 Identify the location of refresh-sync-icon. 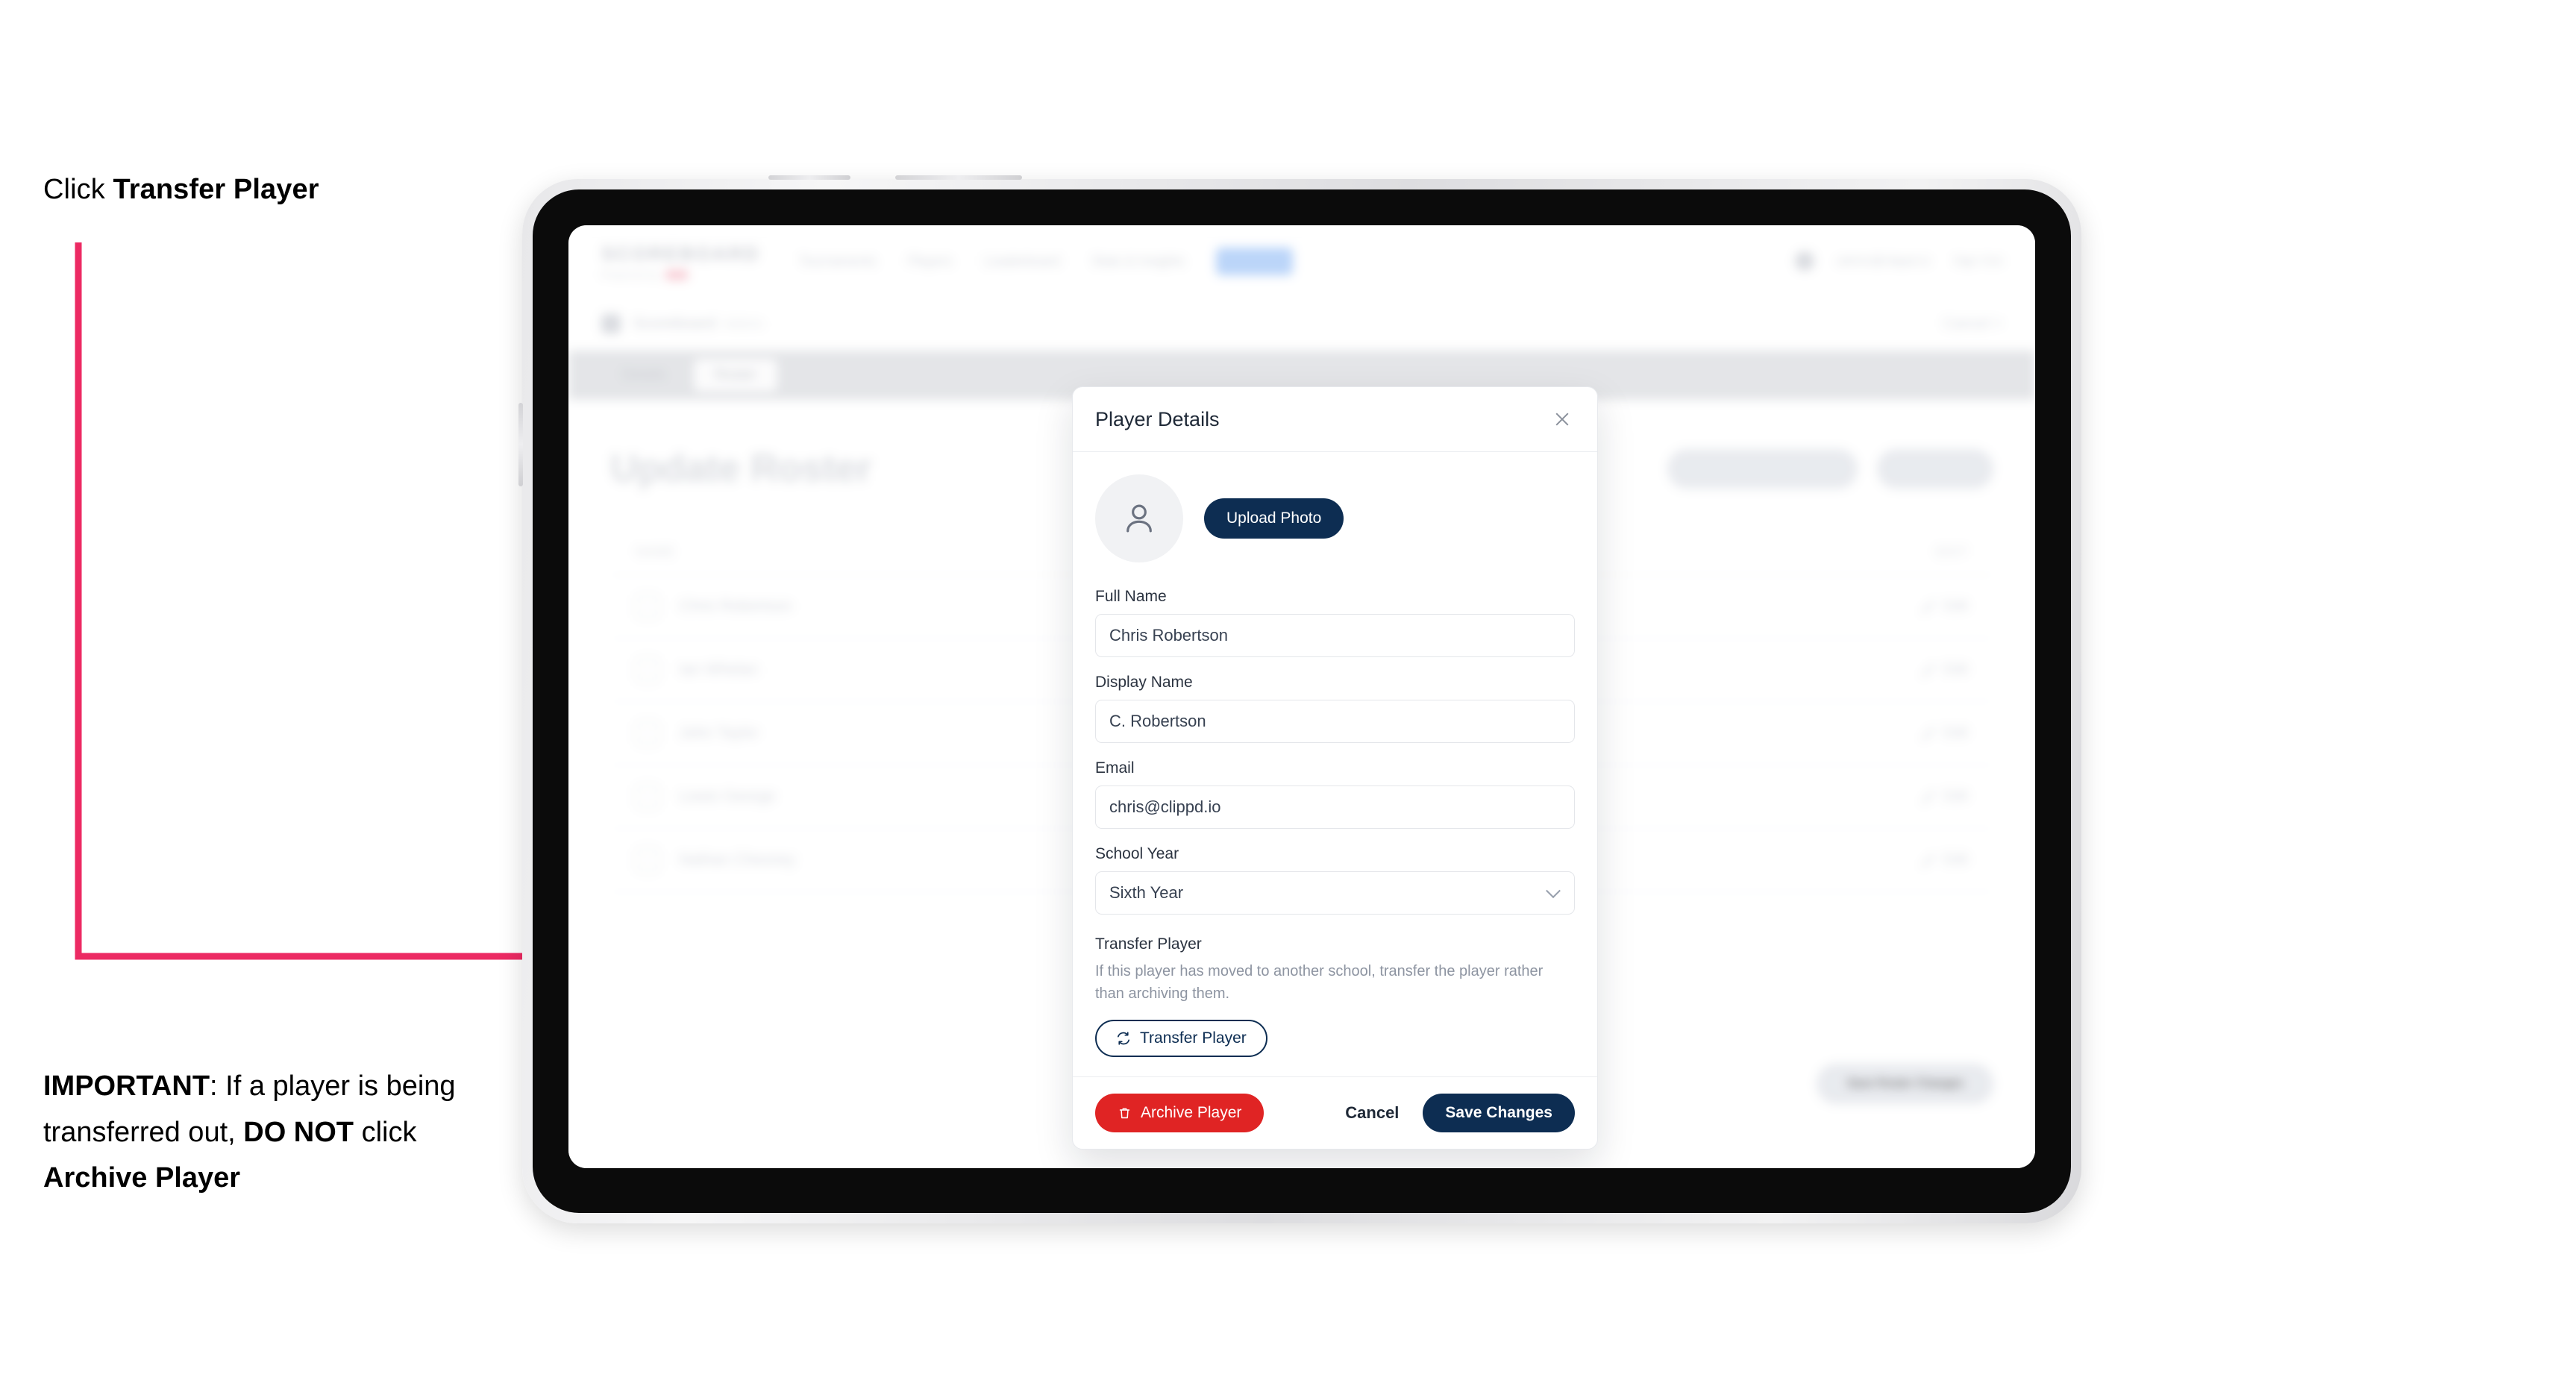
(1123, 1038).